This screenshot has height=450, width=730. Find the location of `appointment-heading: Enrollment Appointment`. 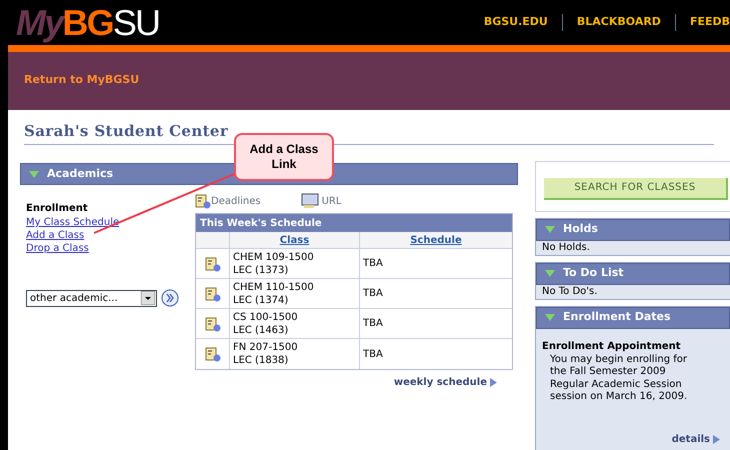

appointment-heading: Enrollment Appointment is located at coordinates (612, 347).